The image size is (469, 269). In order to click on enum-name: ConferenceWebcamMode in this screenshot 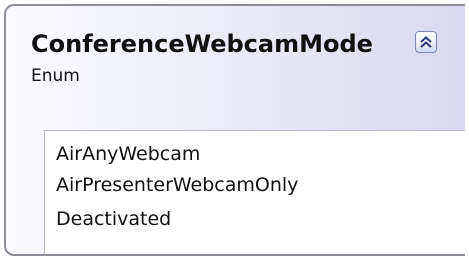, I will do `click(202, 44)`.